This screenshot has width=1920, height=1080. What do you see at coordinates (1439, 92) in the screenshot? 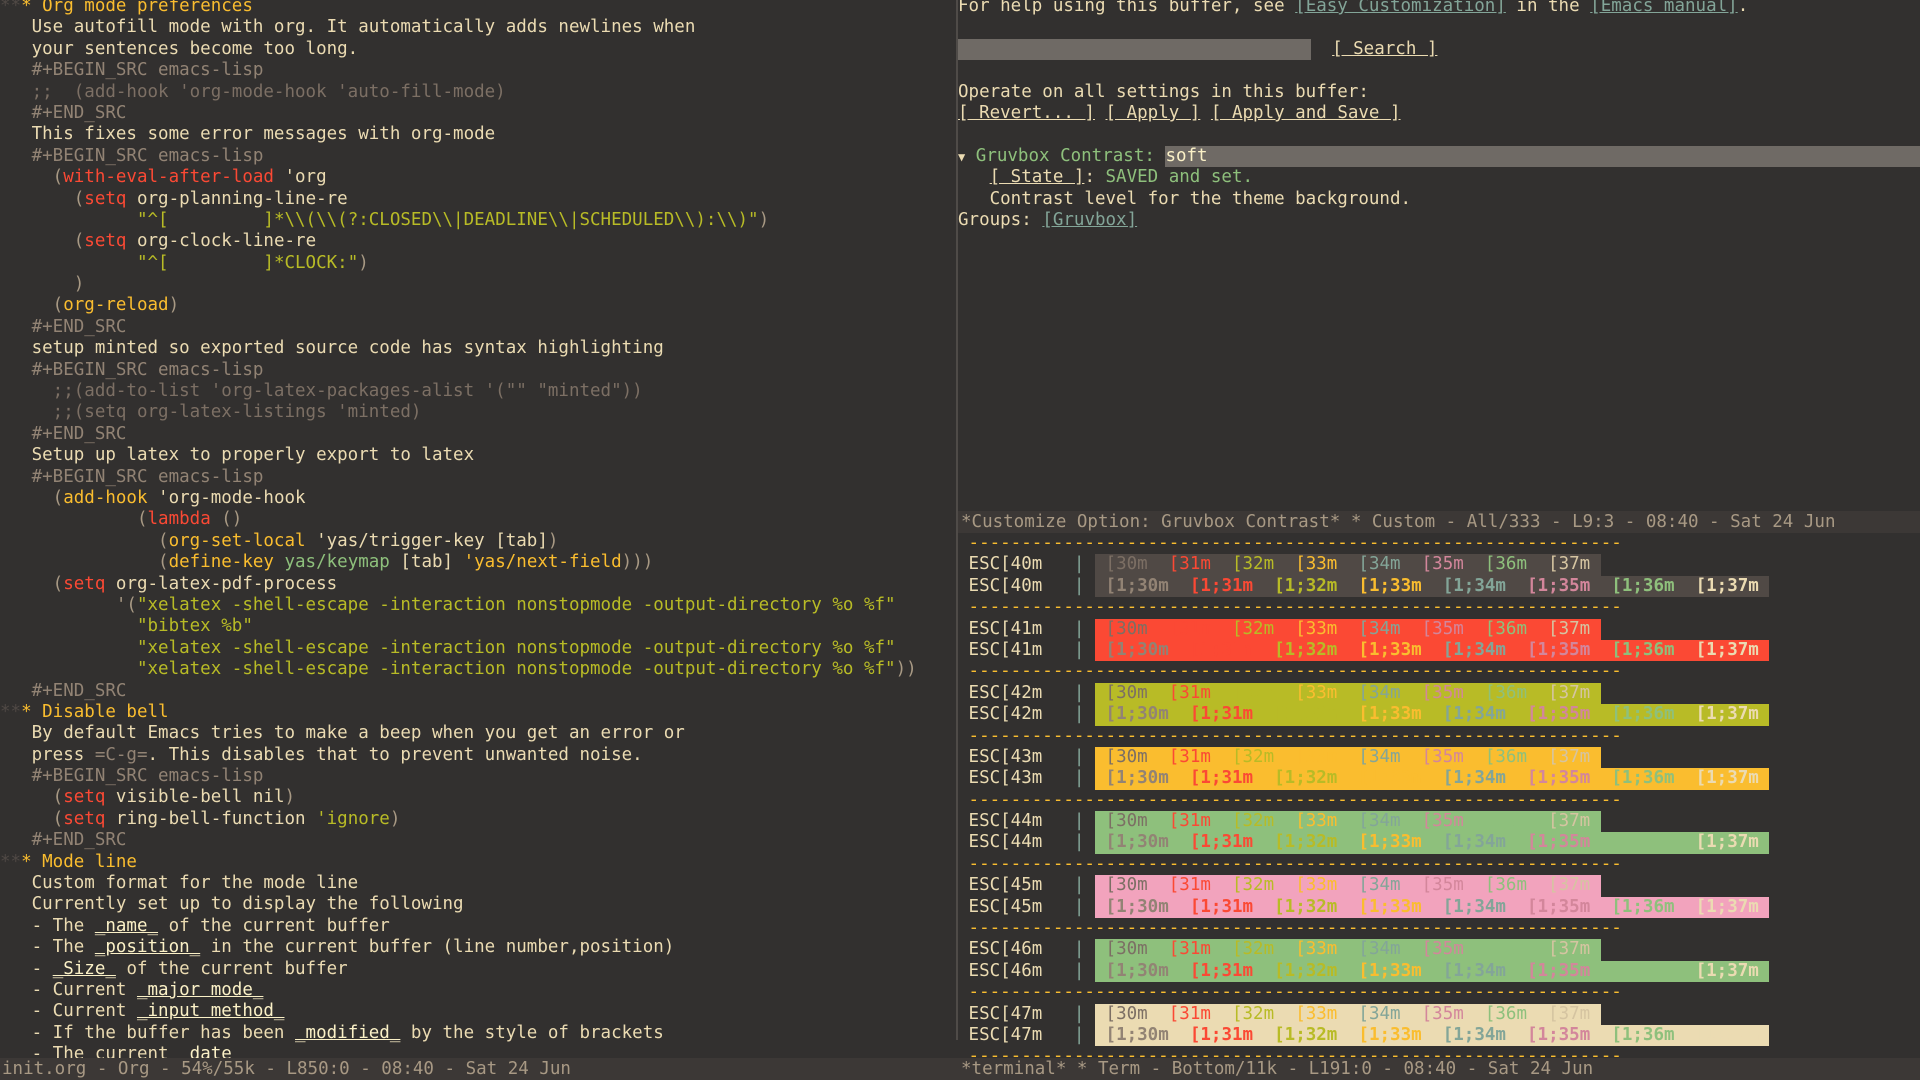
I see `operate-label: Operate on all settings in this buffer:` at bounding box center [1439, 92].